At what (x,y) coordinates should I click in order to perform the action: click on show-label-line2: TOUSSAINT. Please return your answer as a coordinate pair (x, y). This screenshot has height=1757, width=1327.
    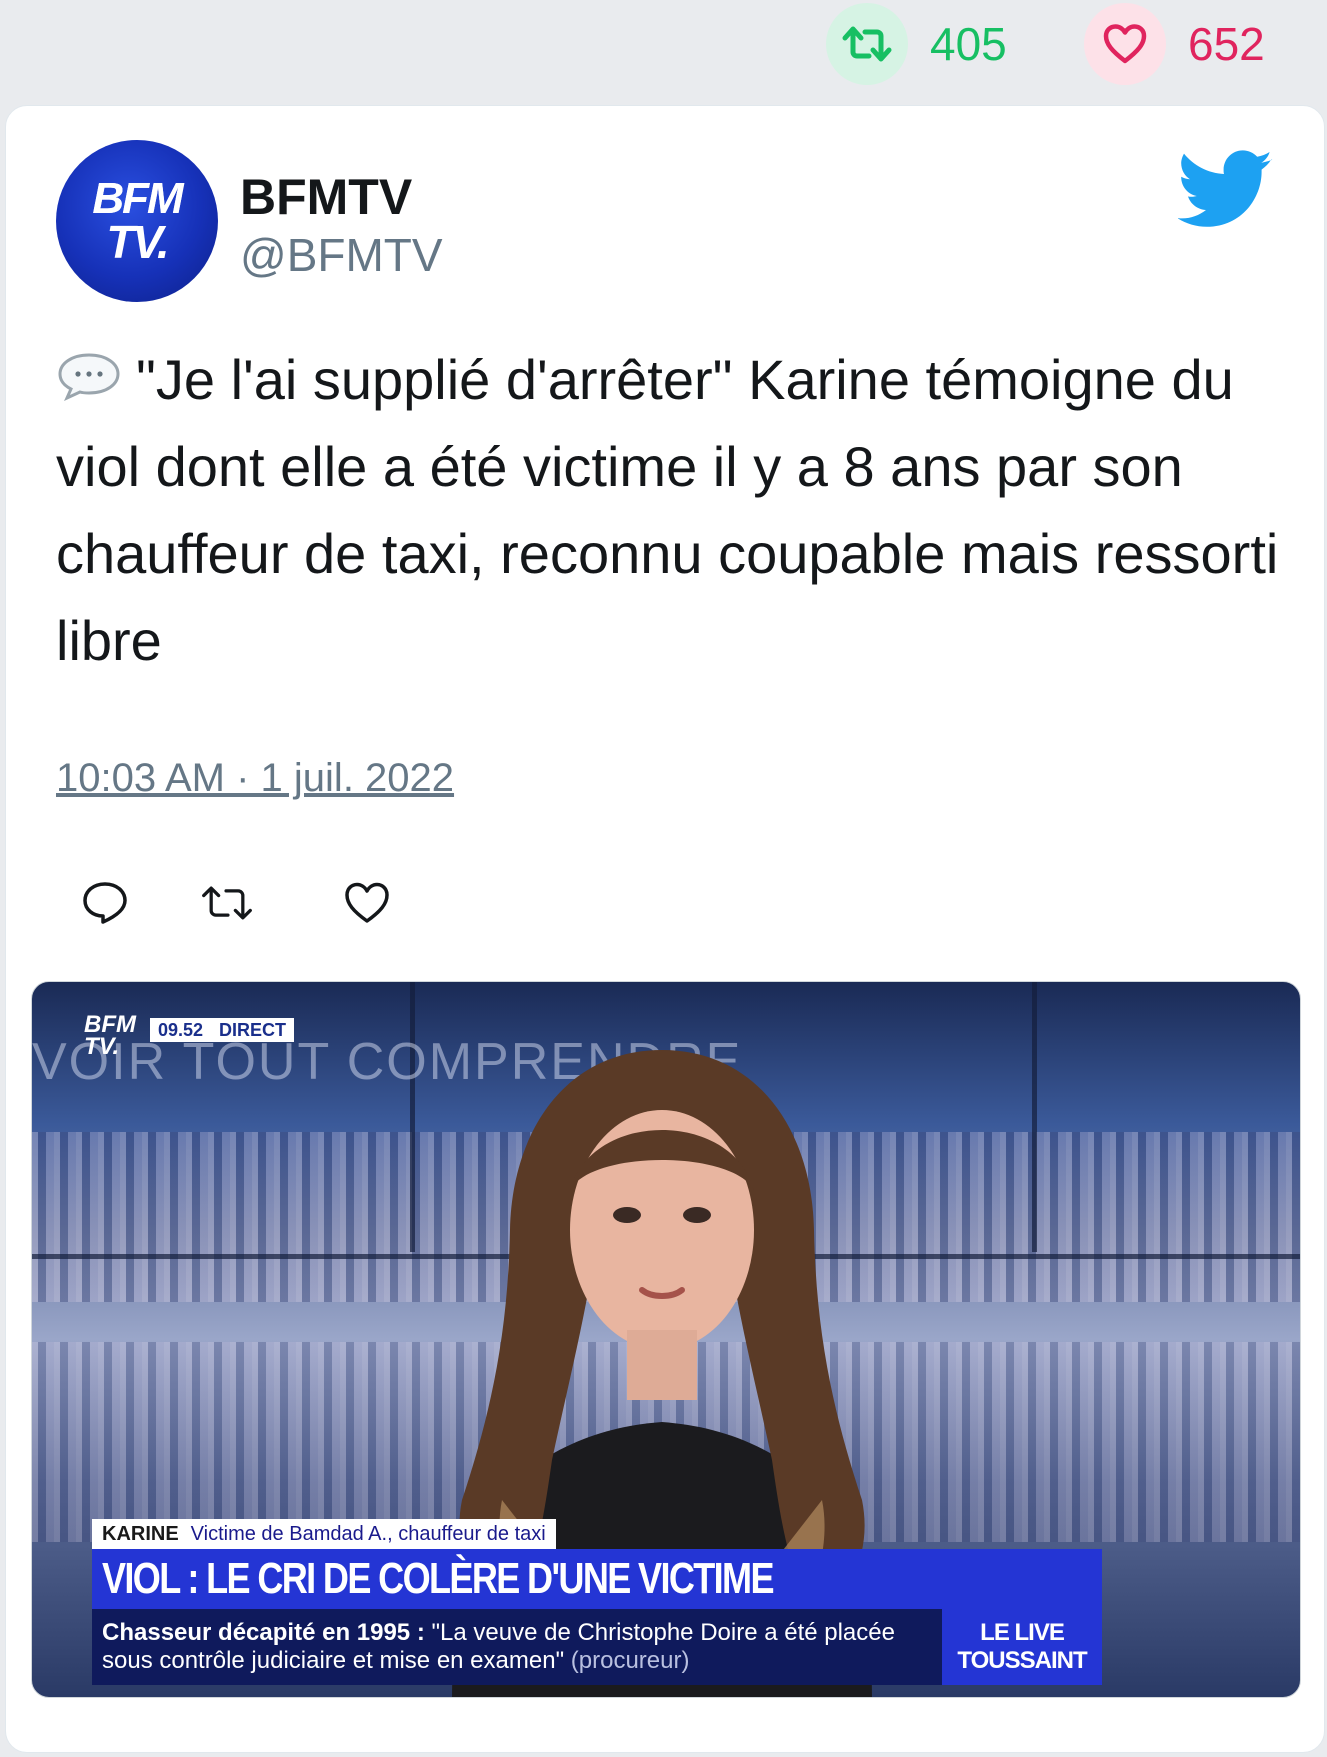
    Looking at the image, I should click on (1022, 1660).